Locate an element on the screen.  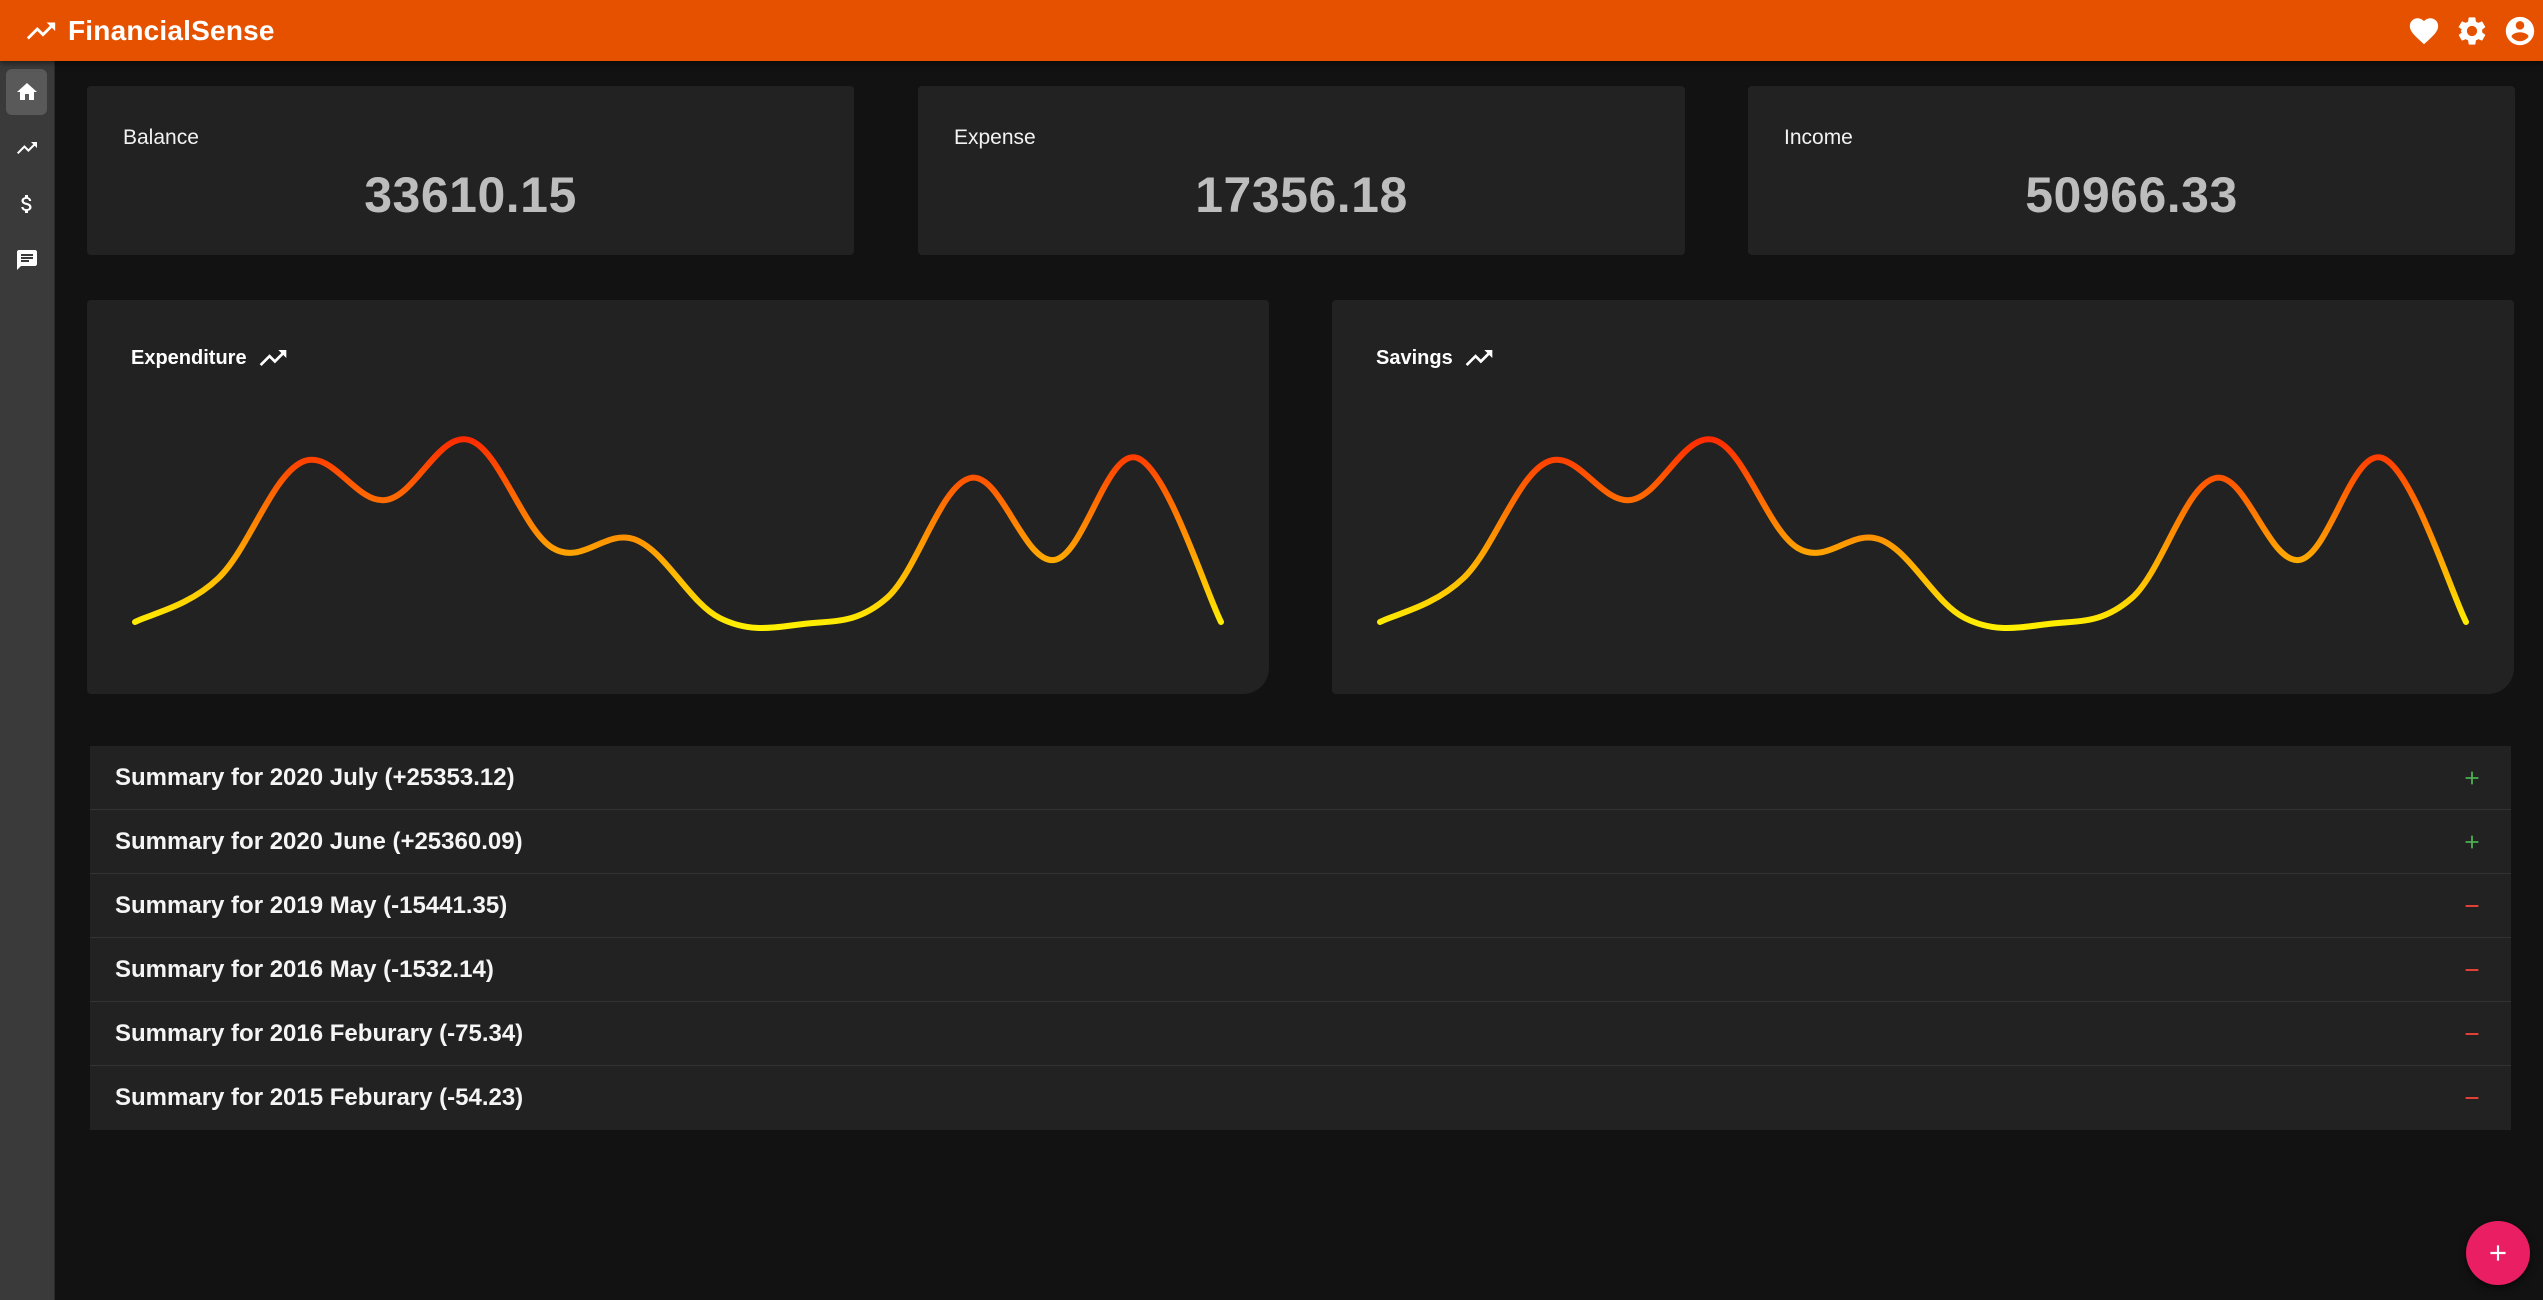
dollar-icon is located at coordinates (25, 204).